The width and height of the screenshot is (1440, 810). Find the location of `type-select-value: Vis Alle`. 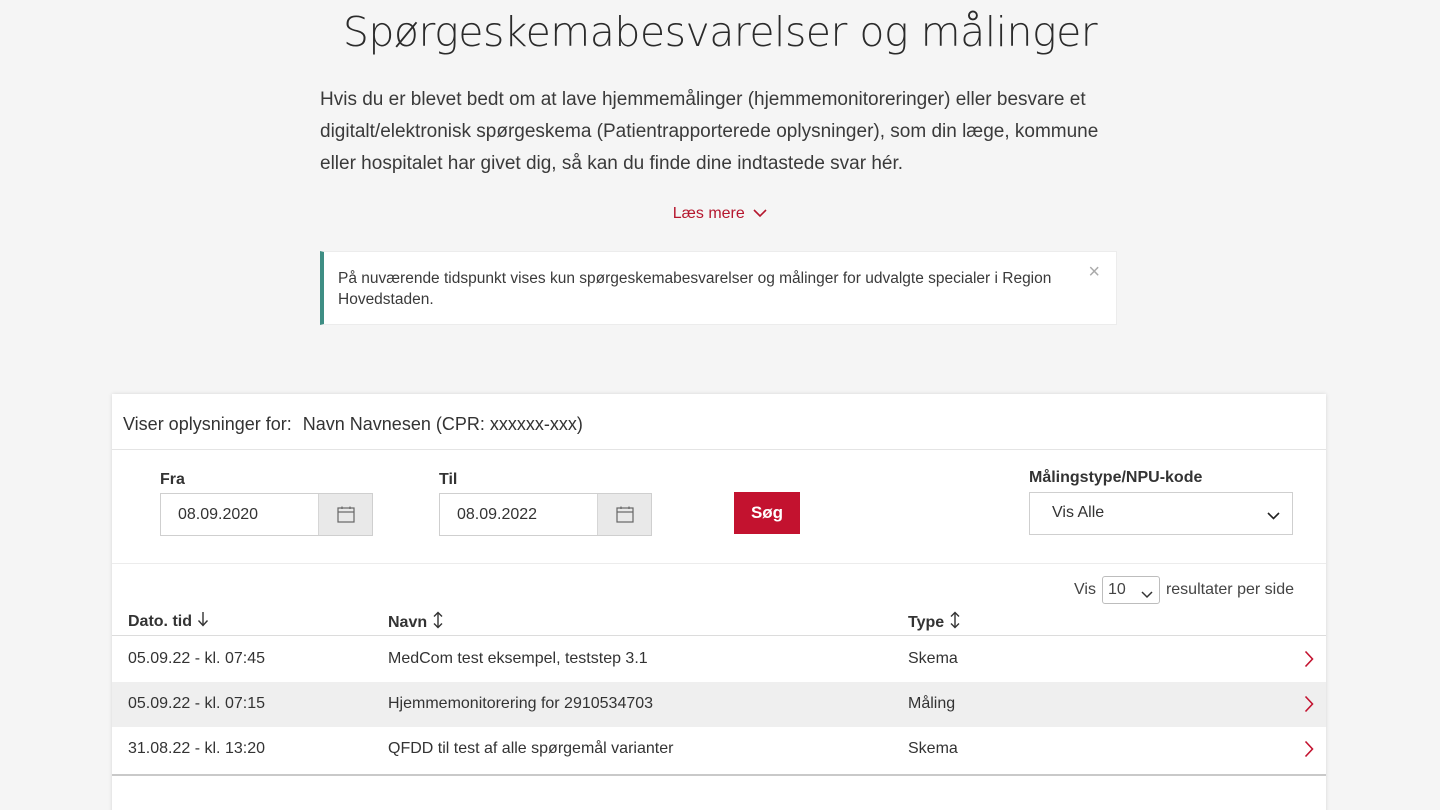

type-select-value: Vis Alle is located at coordinates (1078, 512).